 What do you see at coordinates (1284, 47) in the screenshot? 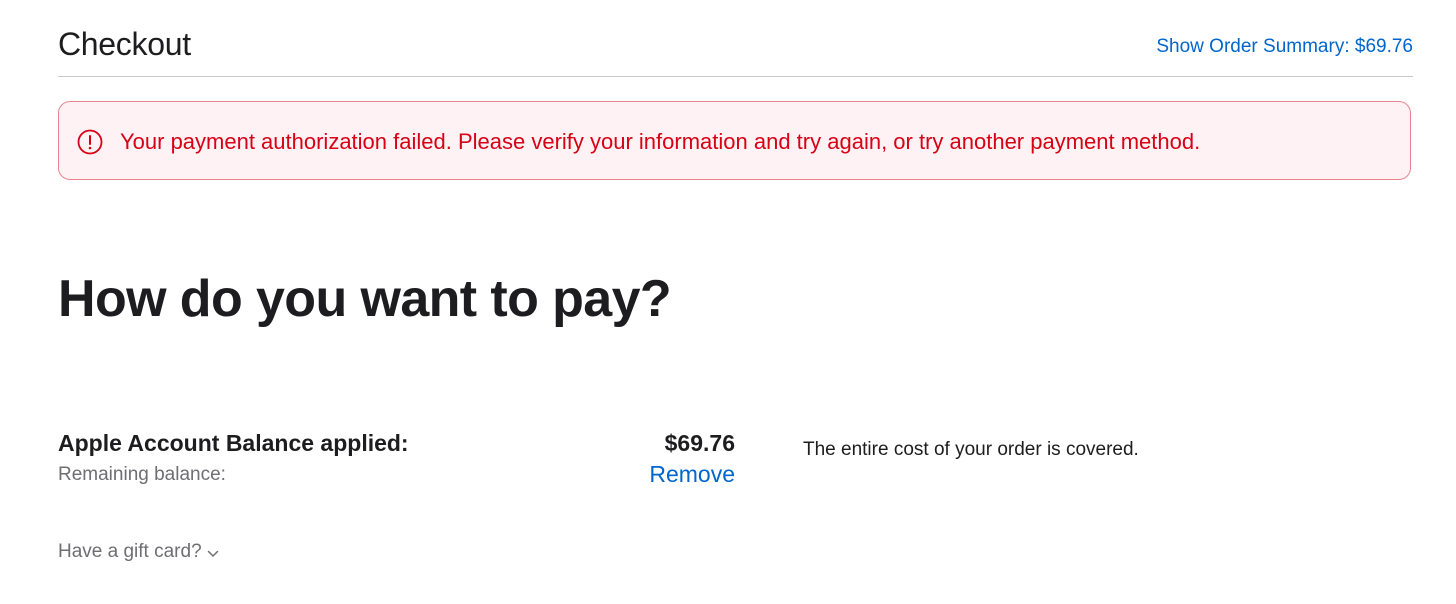
I see `show-order-summary-link: Show Order Summary: $69.76` at bounding box center [1284, 47].